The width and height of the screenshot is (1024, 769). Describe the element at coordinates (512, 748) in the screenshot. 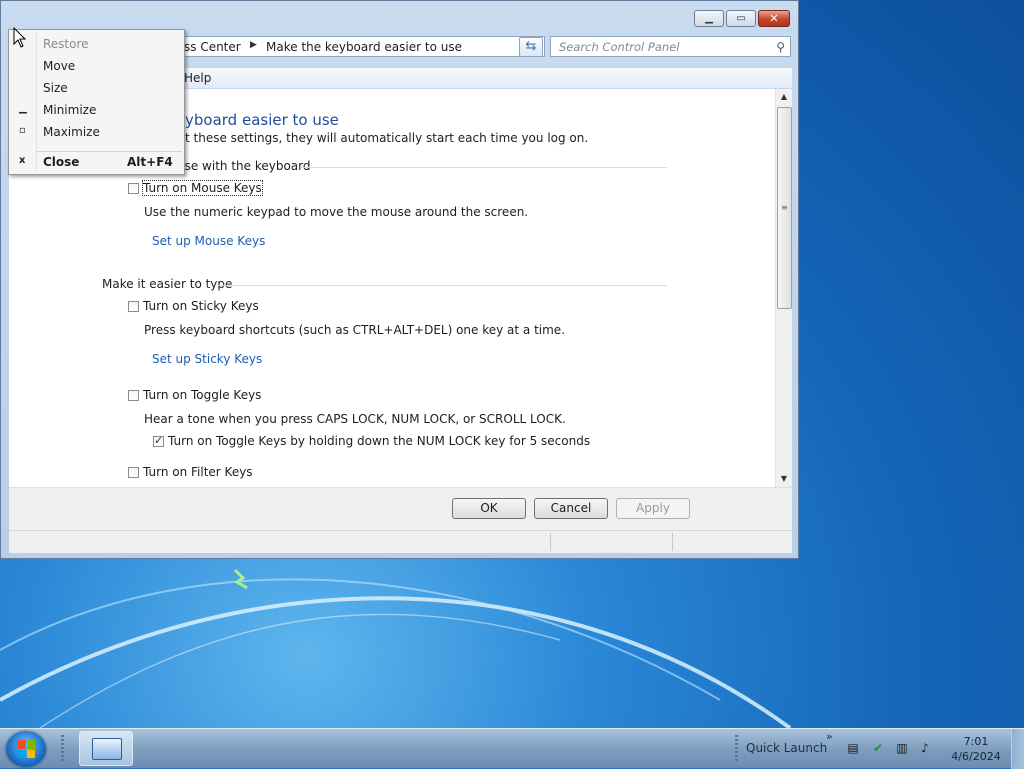

I see `taskbar: Quick Launch » ▤ ✔ ▥ ♪ 7:01 4/6/2024` at that location.